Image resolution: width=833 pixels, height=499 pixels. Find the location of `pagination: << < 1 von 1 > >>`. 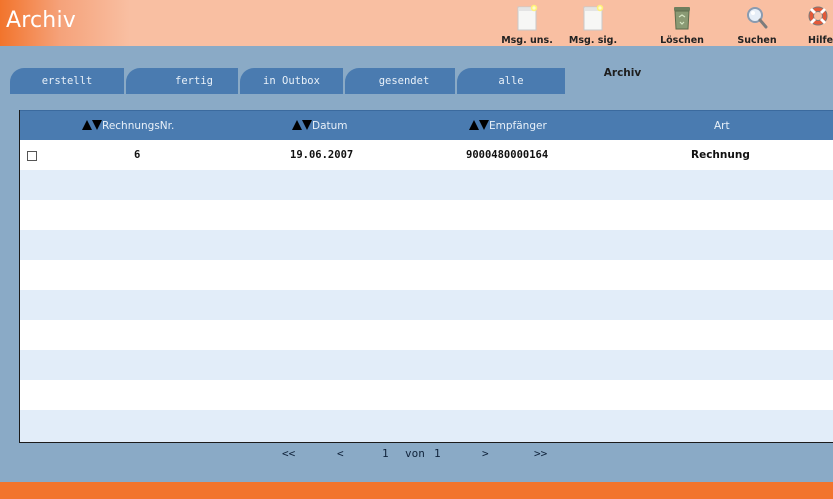

pagination: << < 1 von 1 > >> is located at coordinates (416, 455).